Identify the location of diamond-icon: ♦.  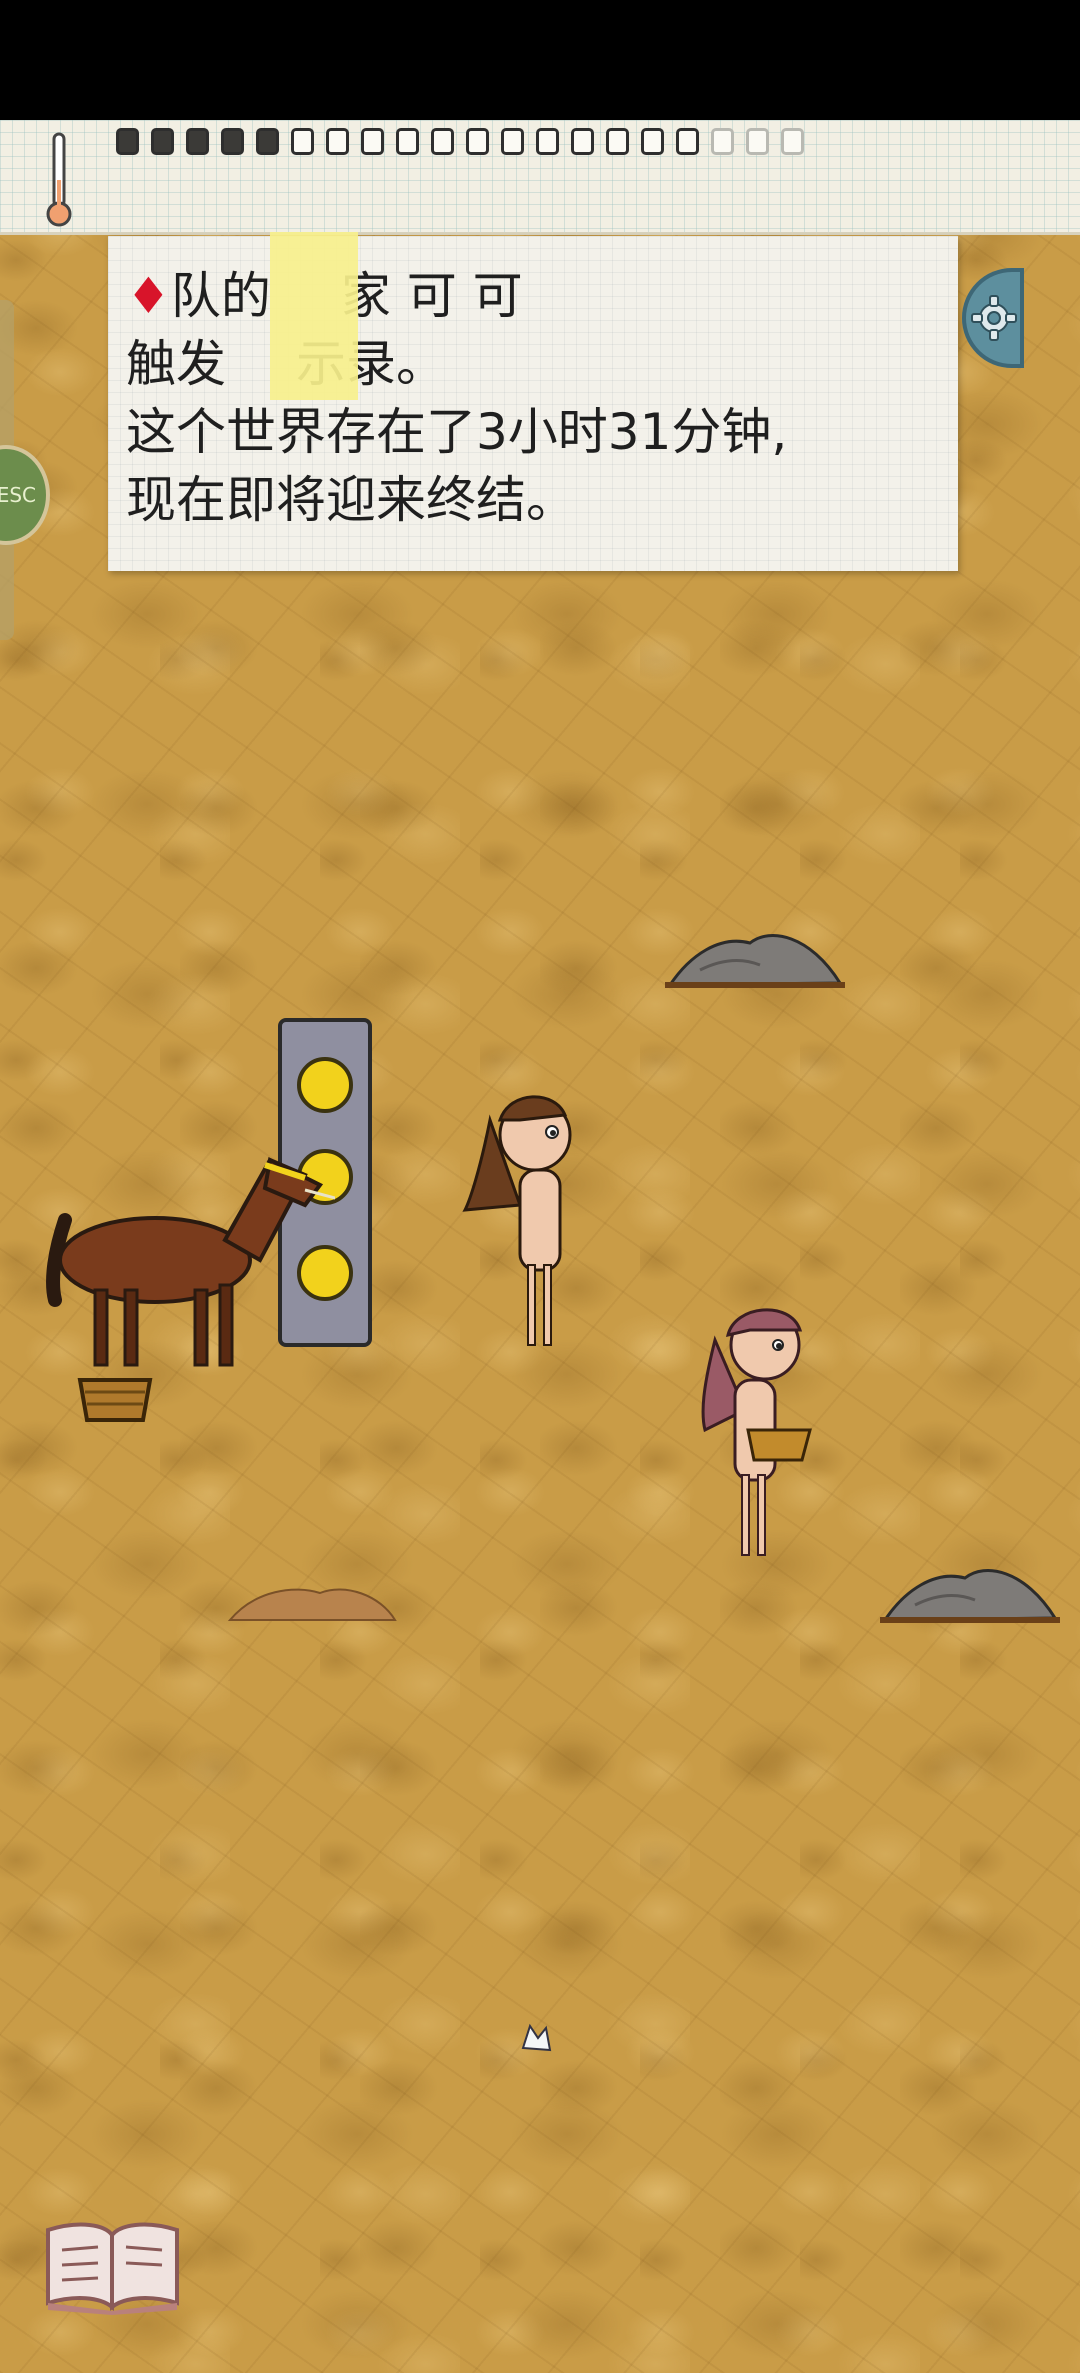
(148, 296).